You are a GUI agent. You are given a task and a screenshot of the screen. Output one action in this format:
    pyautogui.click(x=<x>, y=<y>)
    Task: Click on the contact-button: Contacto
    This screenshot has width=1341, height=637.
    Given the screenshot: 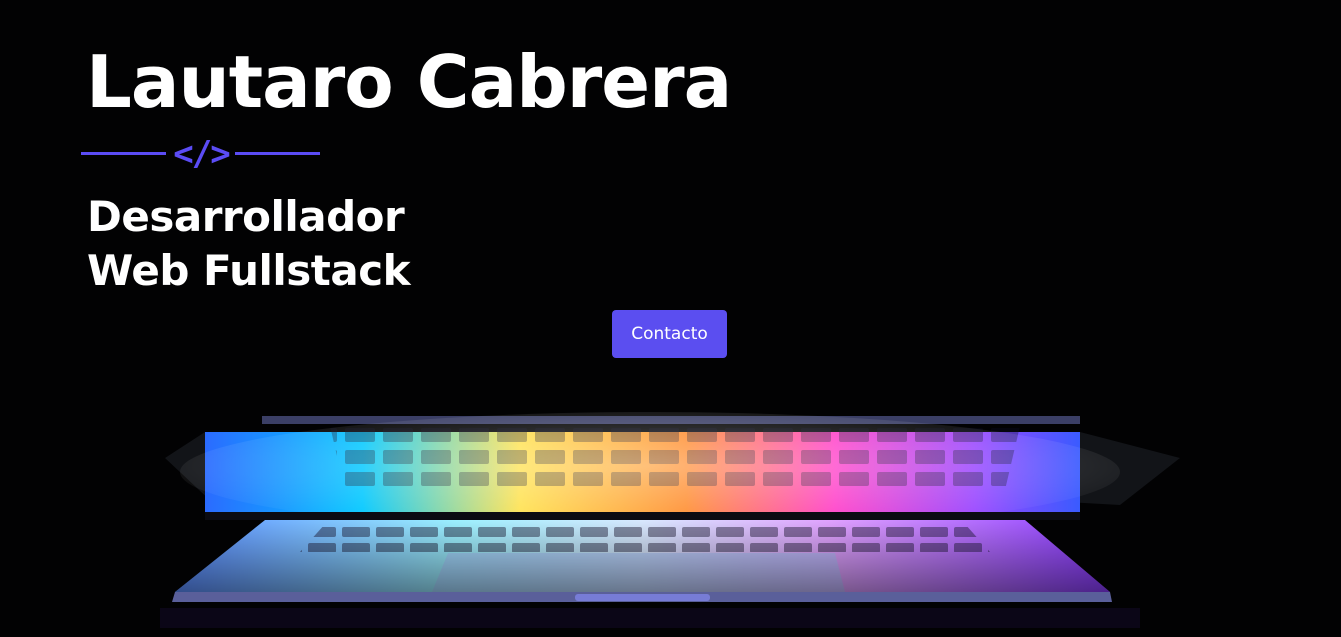 What is the action you would take?
    pyautogui.click(x=669, y=334)
    